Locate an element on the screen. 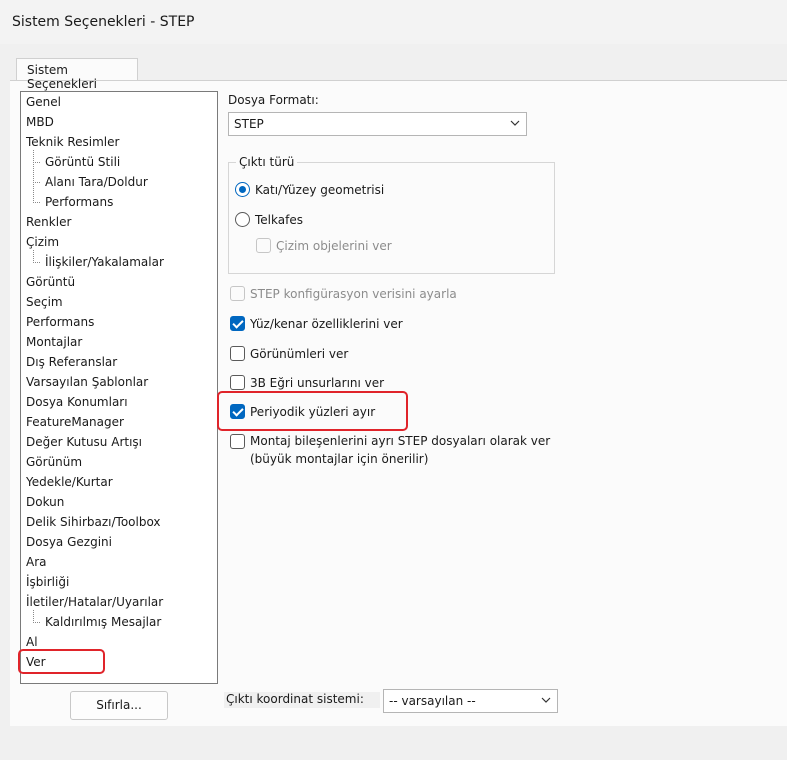  face-edge-label: Yüz/kenar özelliklerini ver is located at coordinates (326, 324).